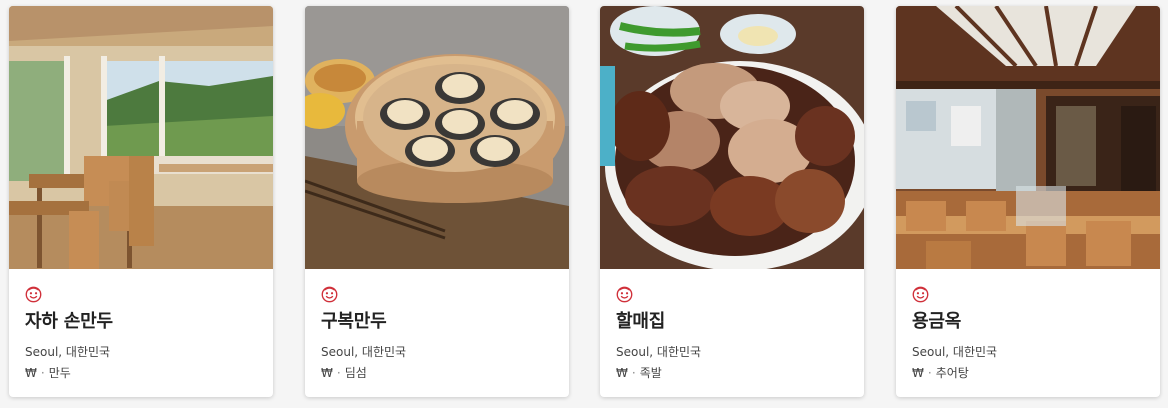 The image size is (1168, 408). Describe the element at coordinates (141, 373) in the screenshot. I see `restaurant-meta: ₩ · 만두` at that location.